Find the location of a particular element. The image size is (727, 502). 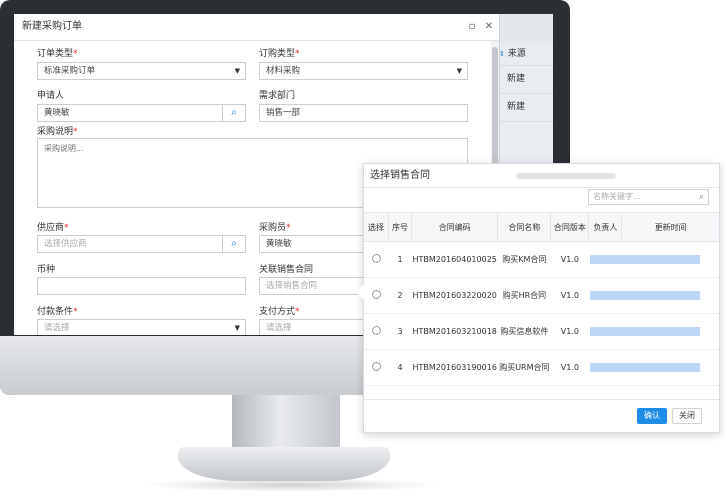

contract-name: 购买KM合同 is located at coordinates (524, 259).